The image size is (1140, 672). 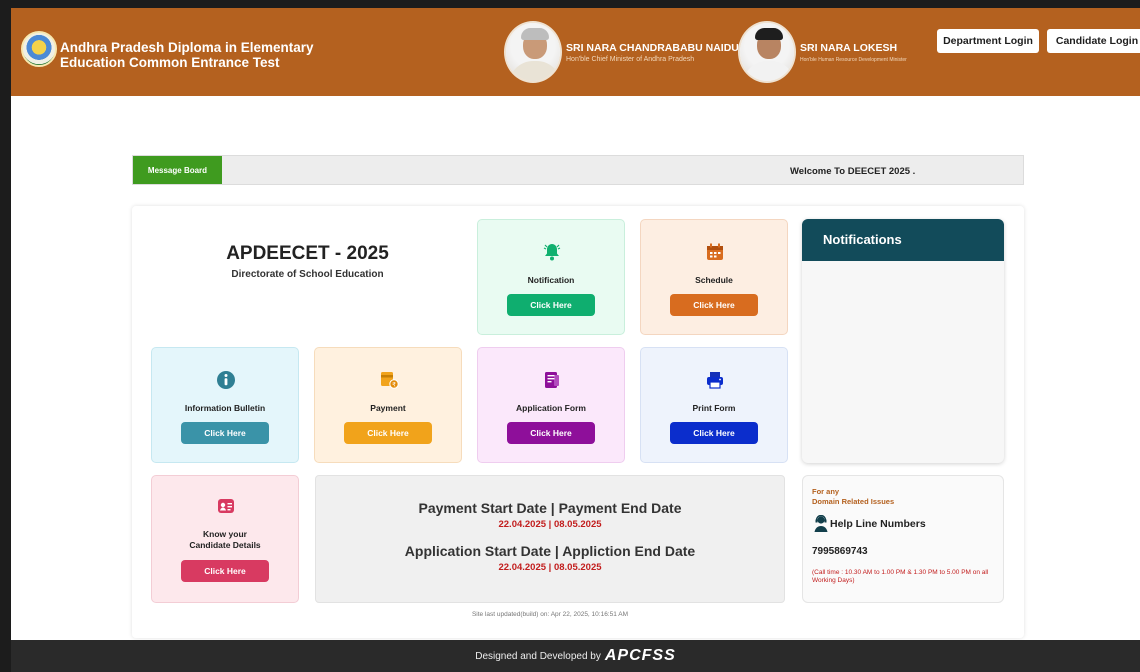 What do you see at coordinates (170, 62) in the screenshot?
I see `site-title-line2: Education Common Entrance Test` at bounding box center [170, 62].